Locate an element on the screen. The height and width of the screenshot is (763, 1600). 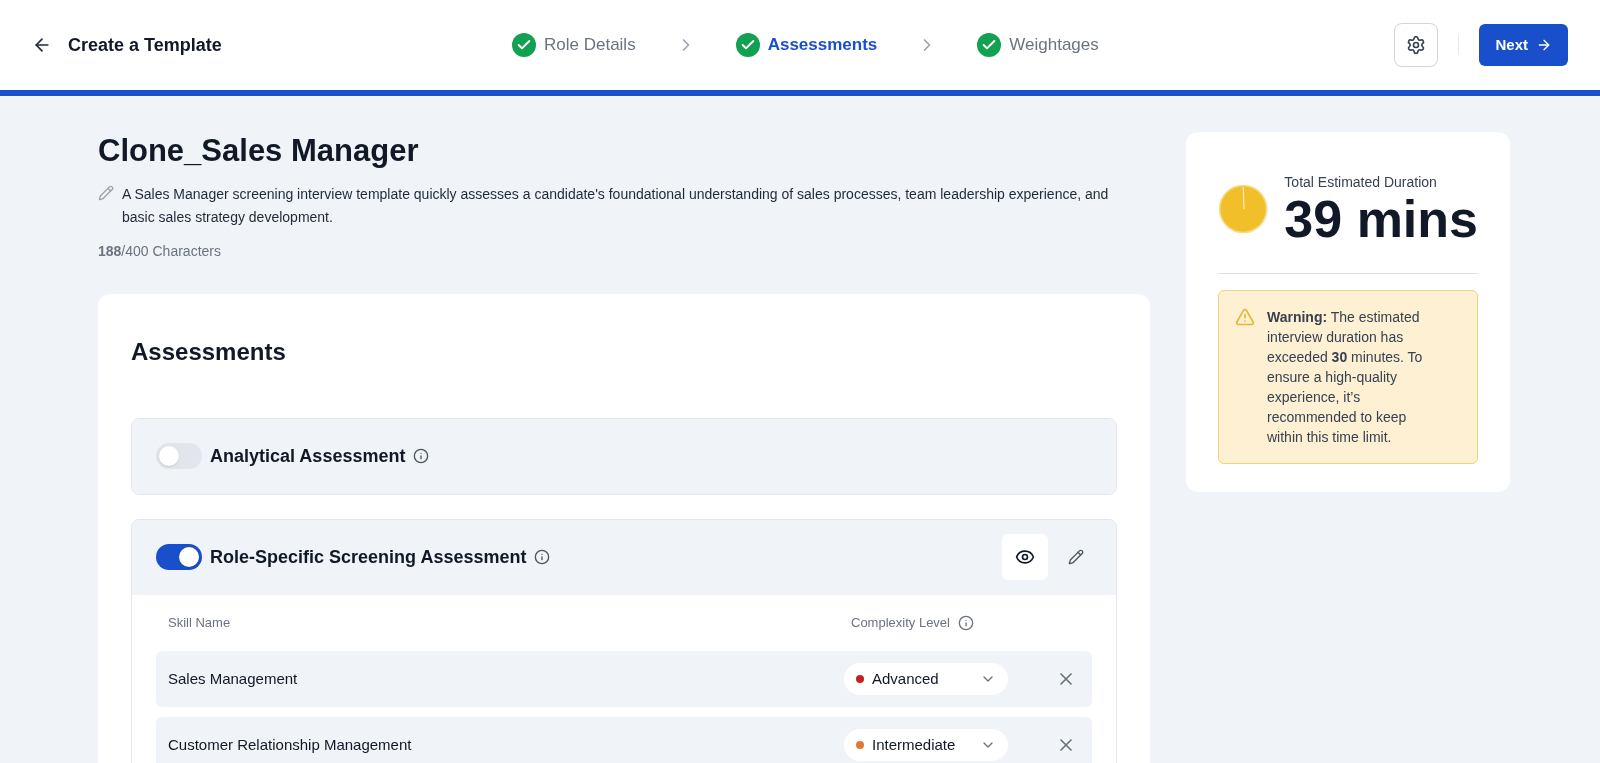
duration-value: 39 mins is located at coordinates (1381, 219).